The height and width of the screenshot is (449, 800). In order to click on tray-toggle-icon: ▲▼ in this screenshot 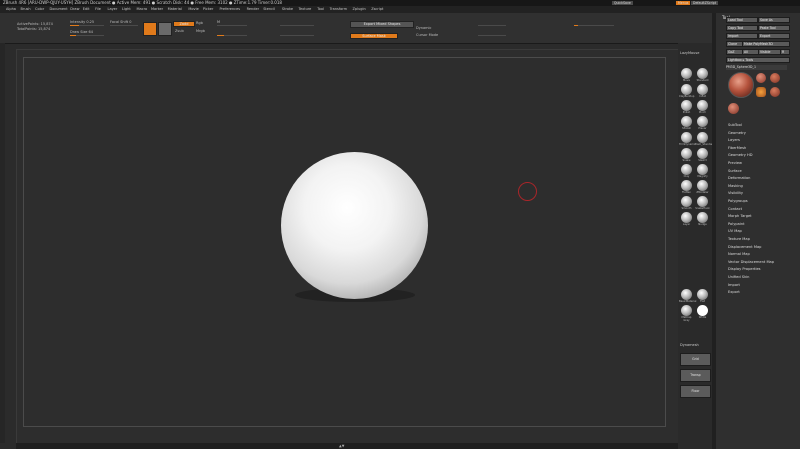, I will do `click(341, 446)`.